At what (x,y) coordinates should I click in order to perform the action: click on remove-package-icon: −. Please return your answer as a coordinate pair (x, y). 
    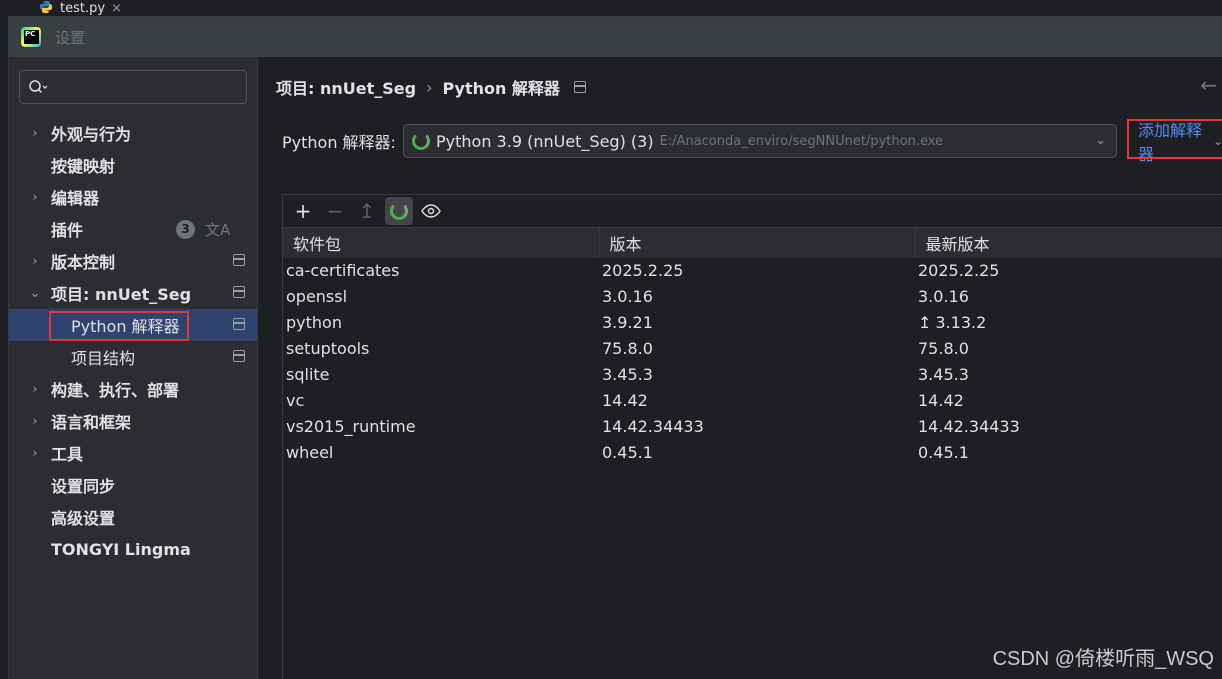
    Looking at the image, I should click on (335, 211).